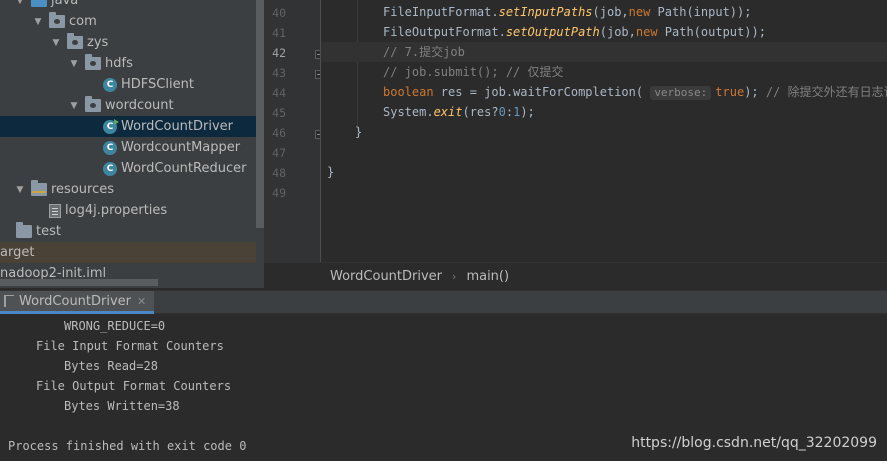  Describe the element at coordinates (128, 252) in the screenshot. I see `tree-item-arget: arget` at that location.